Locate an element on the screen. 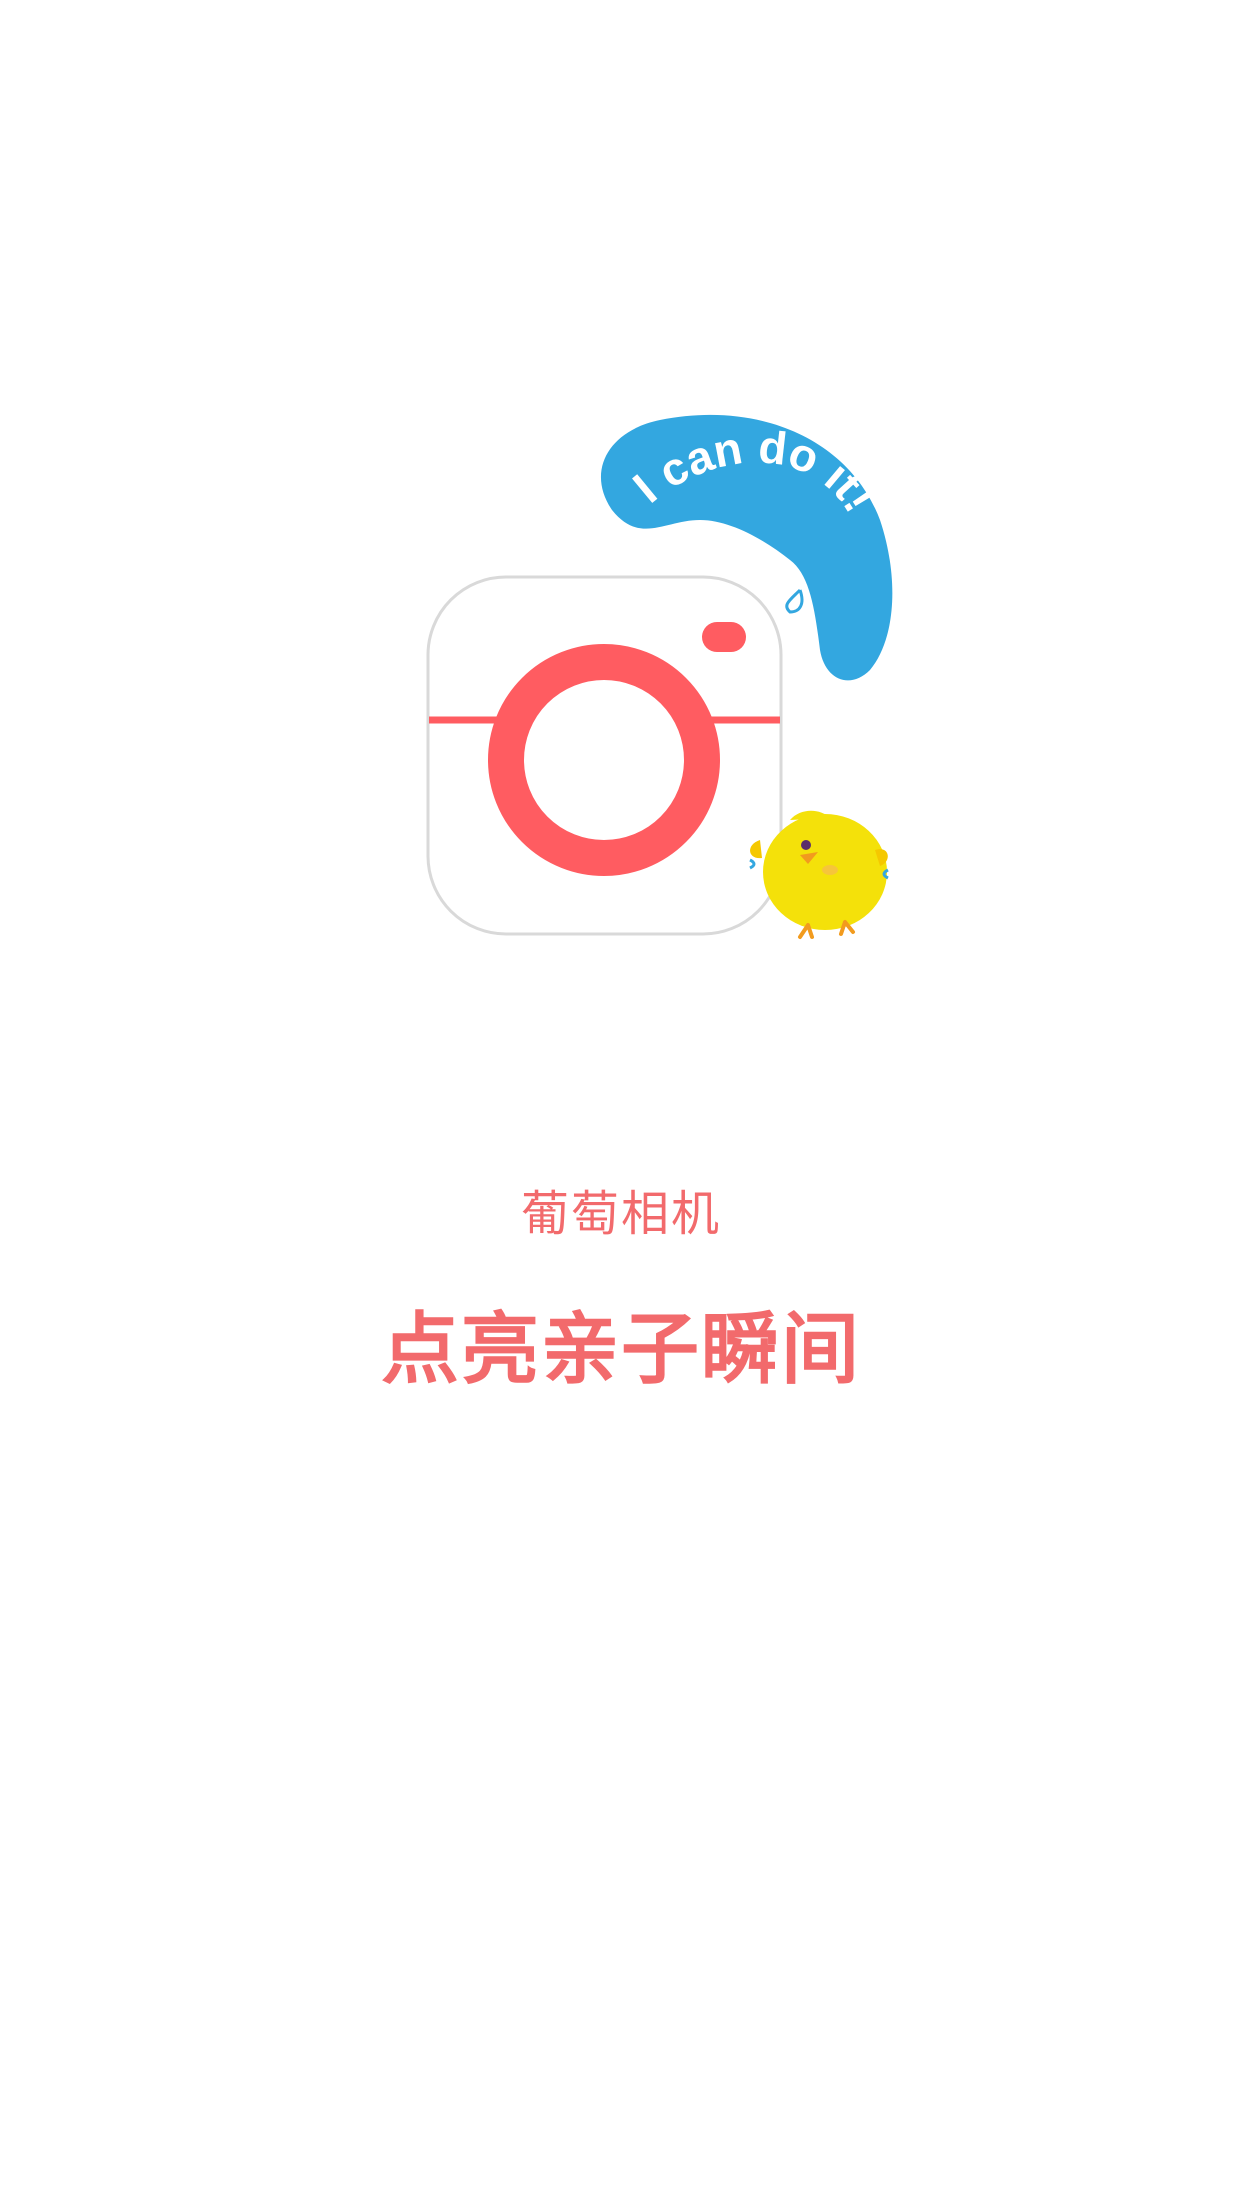  camera-flash is located at coordinates (724, 637).